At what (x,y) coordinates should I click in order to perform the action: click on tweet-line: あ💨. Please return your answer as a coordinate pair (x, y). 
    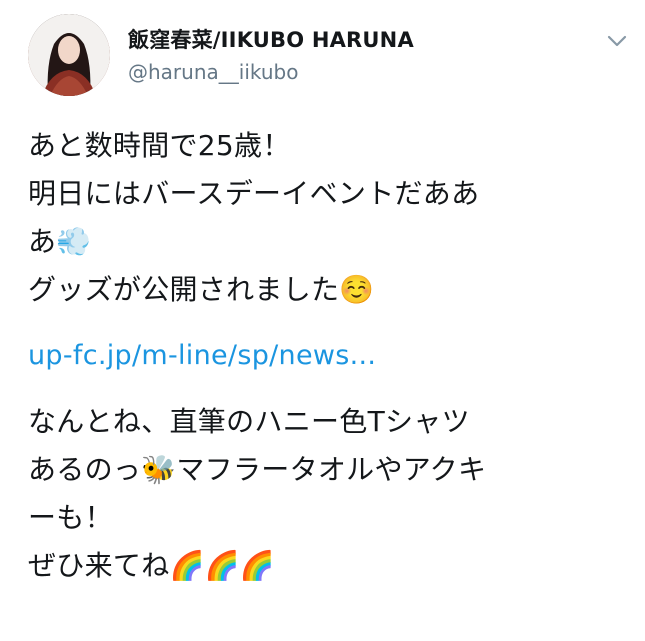
    Looking at the image, I should click on (60, 241).